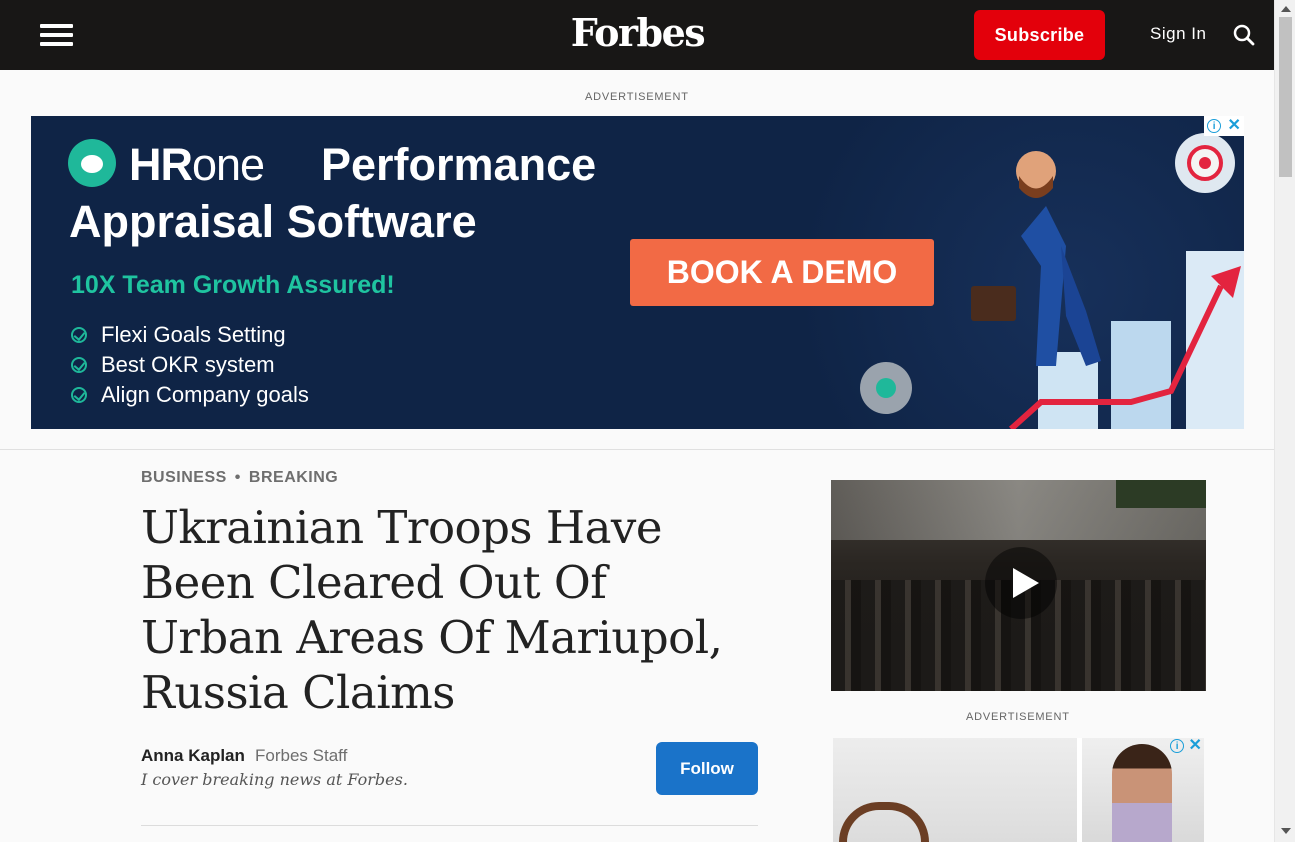 The image size is (1295, 842). I want to click on ad-feature-item: Align Company goals, so click(190, 395).